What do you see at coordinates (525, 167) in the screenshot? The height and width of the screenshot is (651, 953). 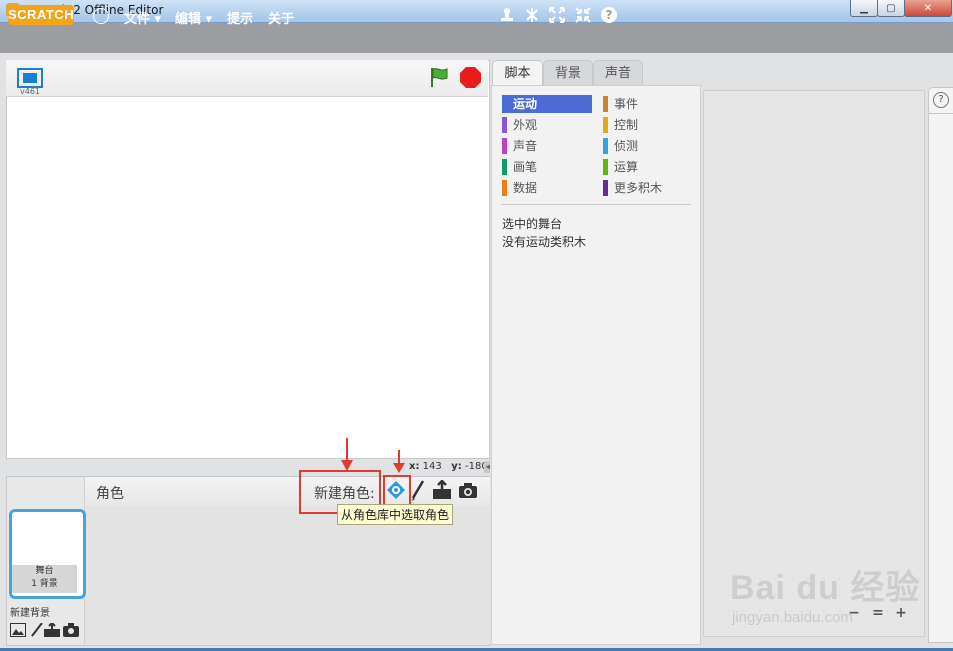 I see `category-label: 画笔` at bounding box center [525, 167].